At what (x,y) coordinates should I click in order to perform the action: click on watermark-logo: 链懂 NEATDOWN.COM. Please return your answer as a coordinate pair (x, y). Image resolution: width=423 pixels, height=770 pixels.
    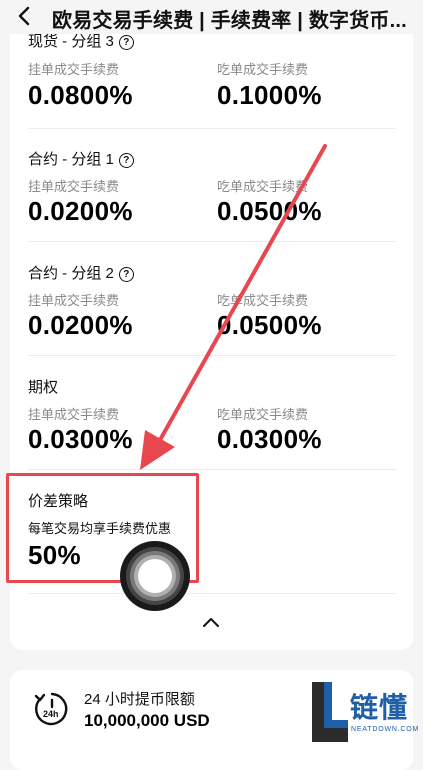
    Looking at the image, I should click on (365, 712).